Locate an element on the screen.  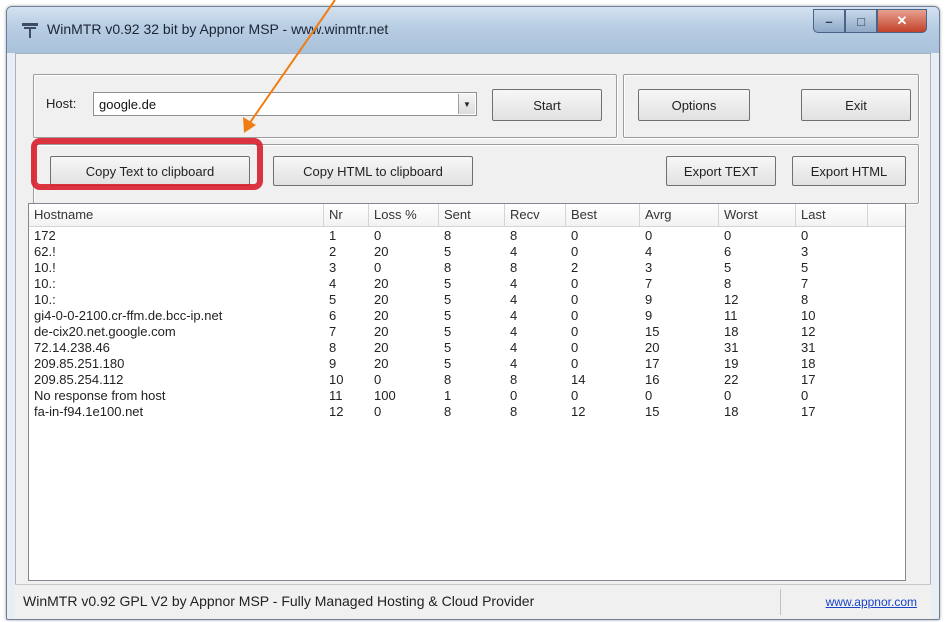
column-header-hostname: Hostname is located at coordinates (176, 215).